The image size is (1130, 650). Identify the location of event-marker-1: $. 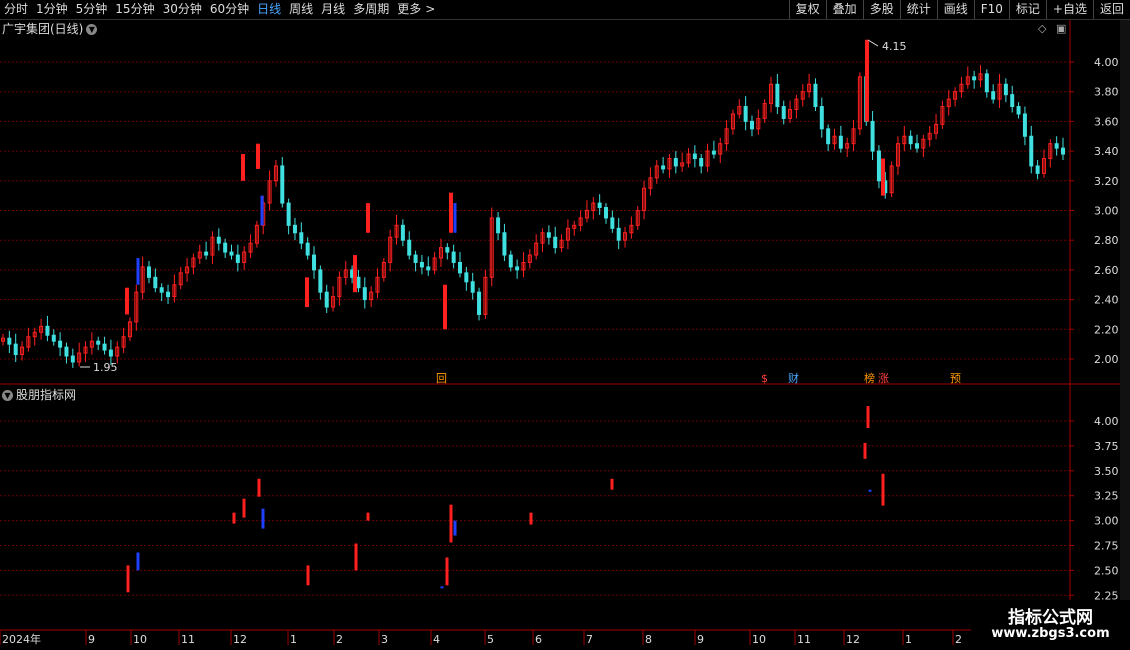
(764, 378).